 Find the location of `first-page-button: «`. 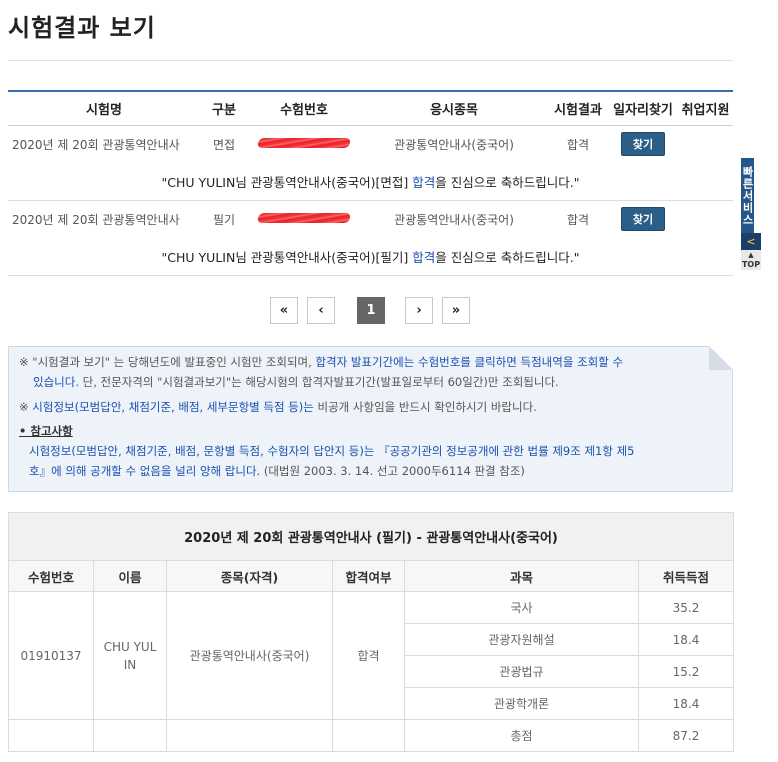

first-page-button: « is located at coordinates (284, 310).